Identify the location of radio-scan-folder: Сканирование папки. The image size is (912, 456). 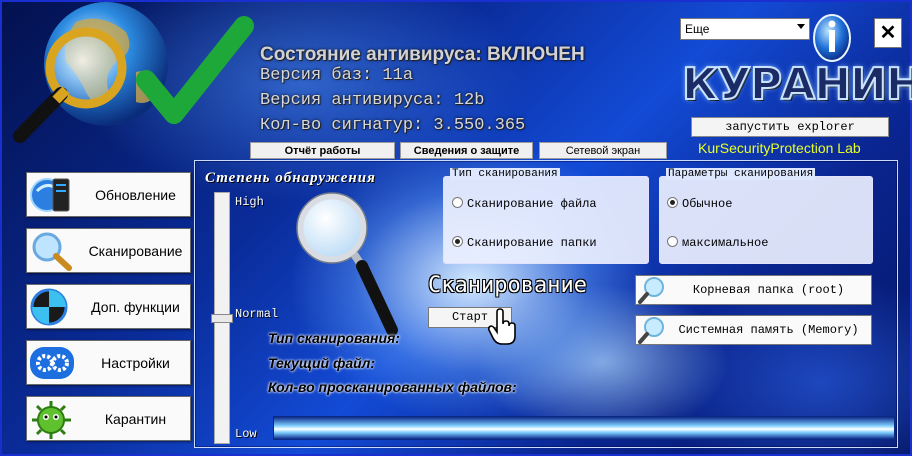
(524, 243).